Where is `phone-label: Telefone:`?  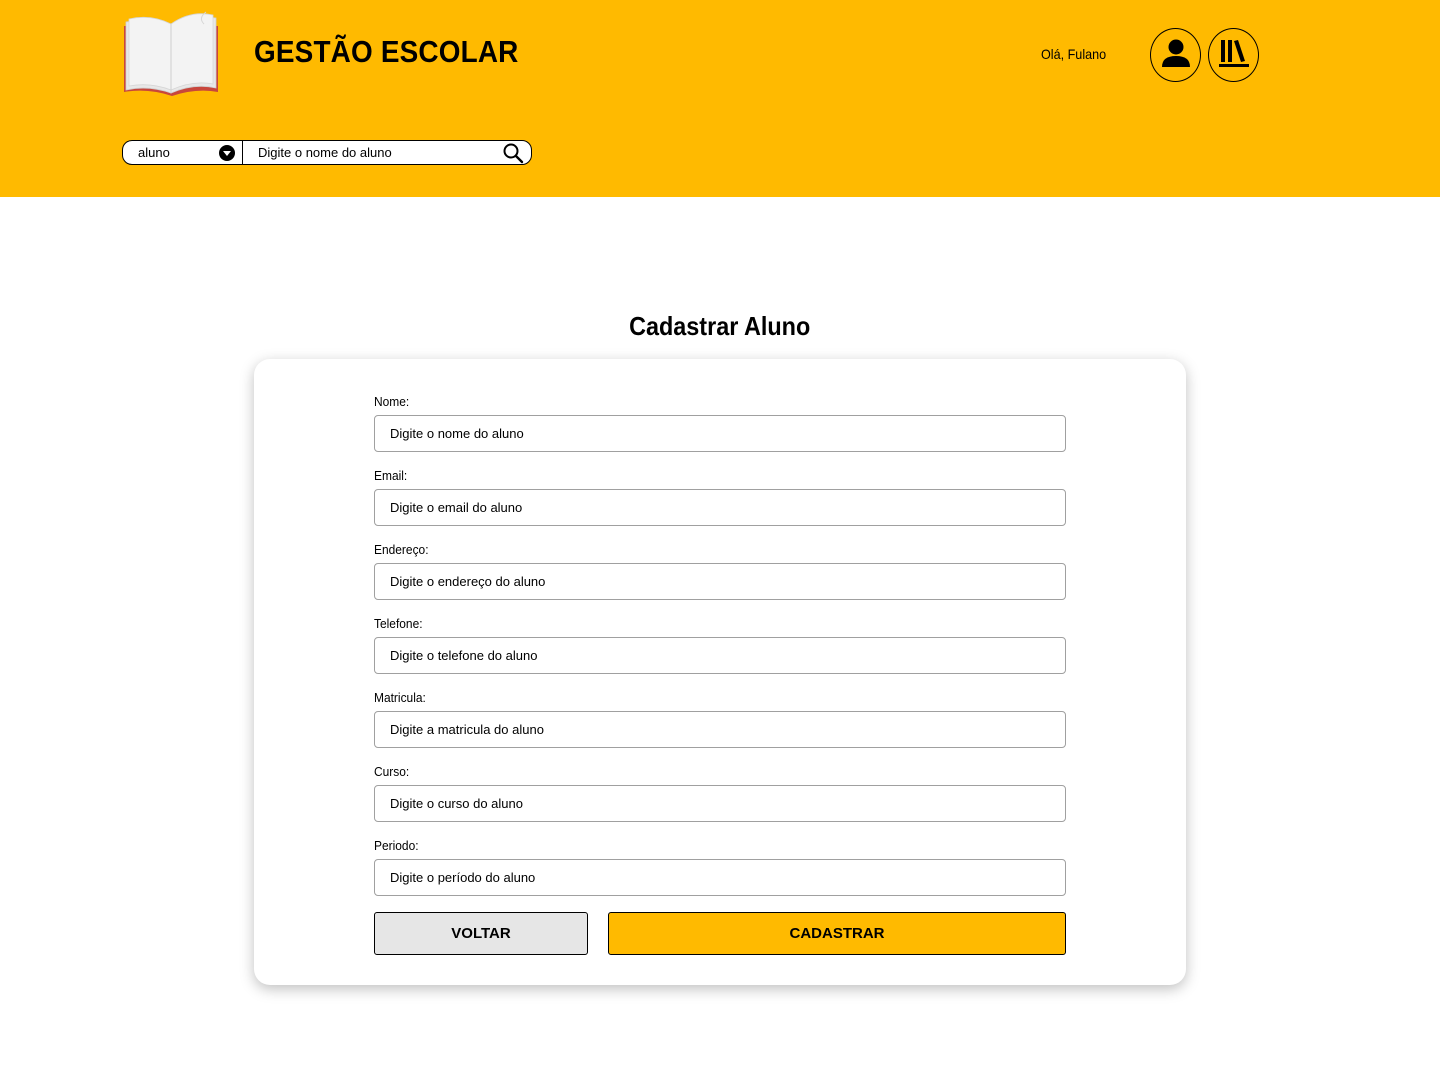
phone-label: Telefone: is located at coordinates (398, 623).